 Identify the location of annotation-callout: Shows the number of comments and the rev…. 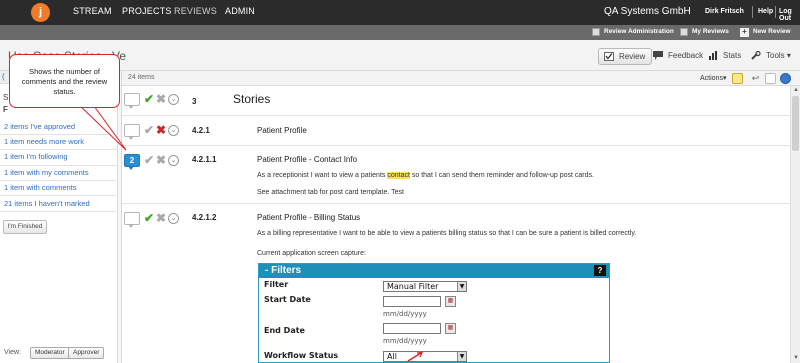
(64, 81).